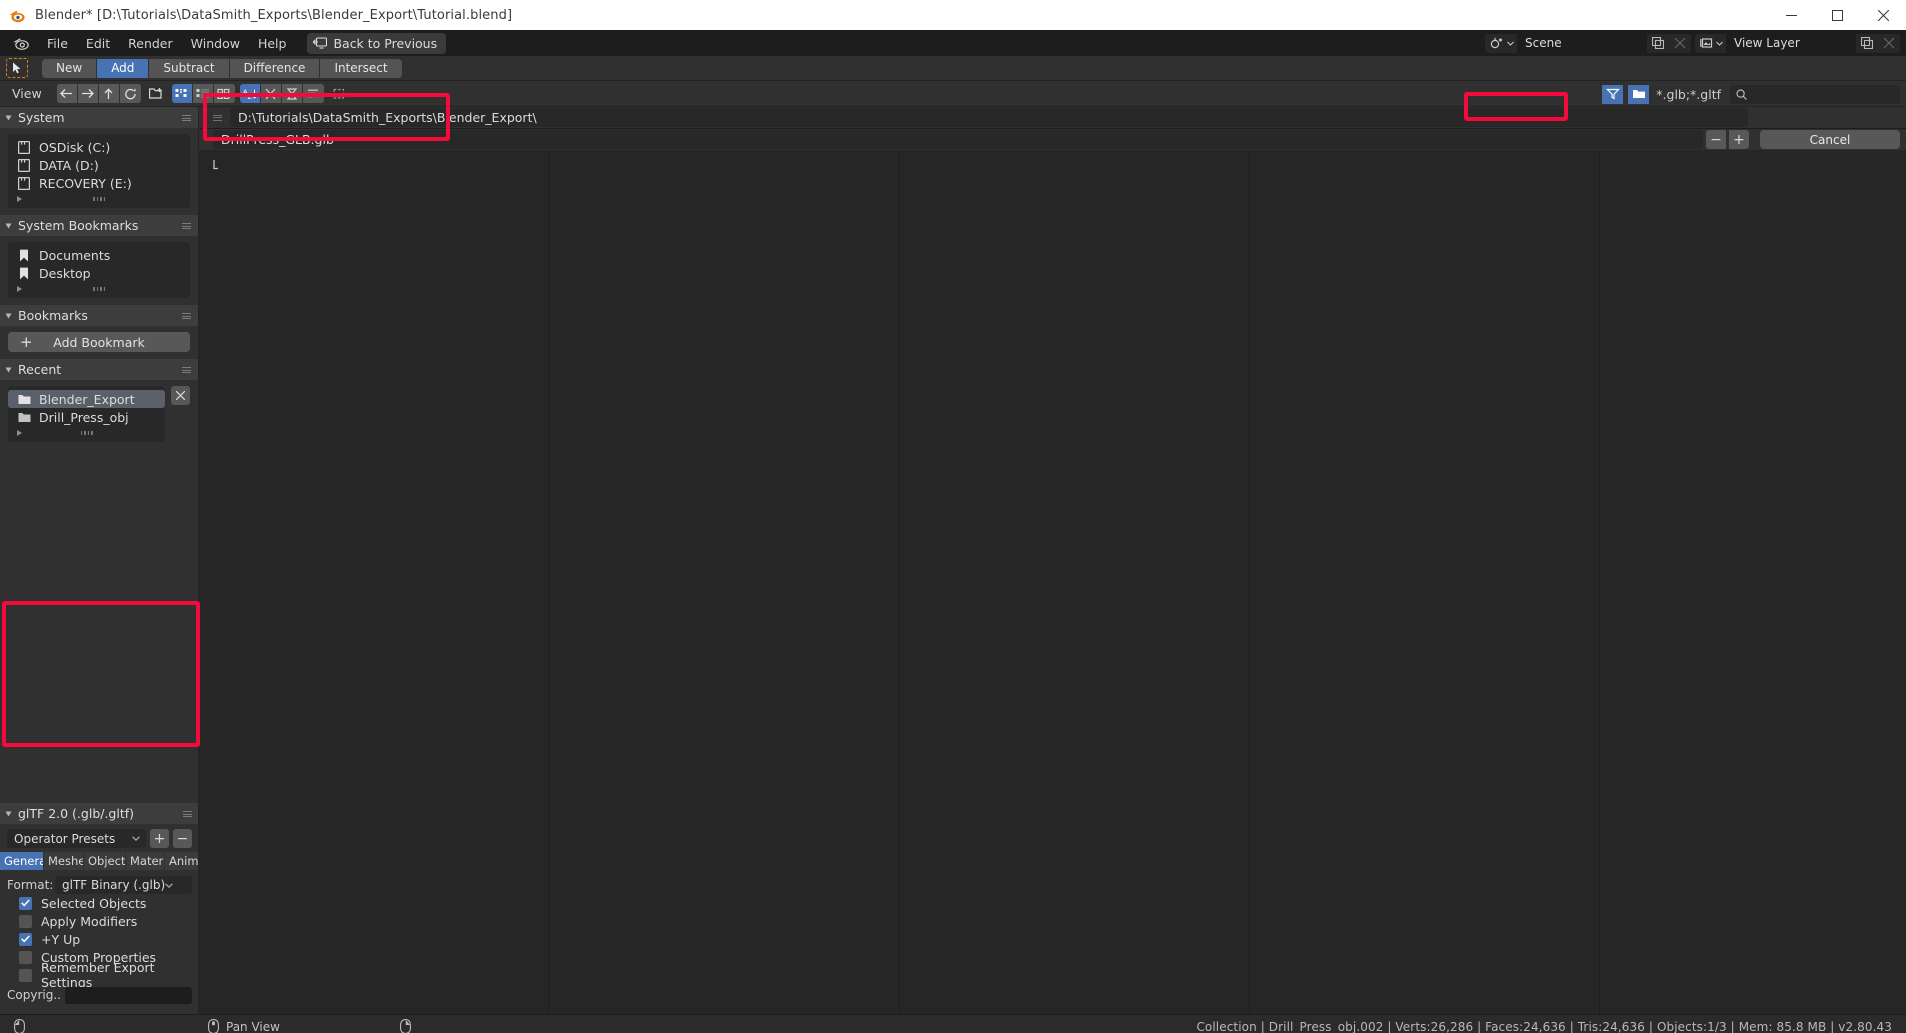 Image resolution: width=1906 pixels, height=1033 pixels. I want to click on remove-preset-button: −, so click(182, 838).